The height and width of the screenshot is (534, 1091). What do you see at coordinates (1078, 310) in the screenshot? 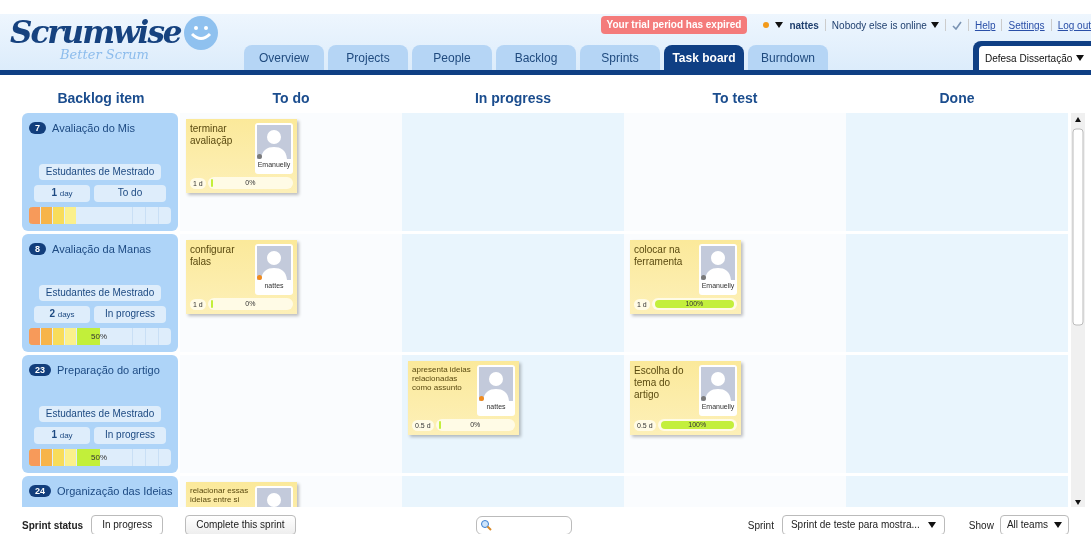
I see `scrollbar` at bounding box center [1078, 310].